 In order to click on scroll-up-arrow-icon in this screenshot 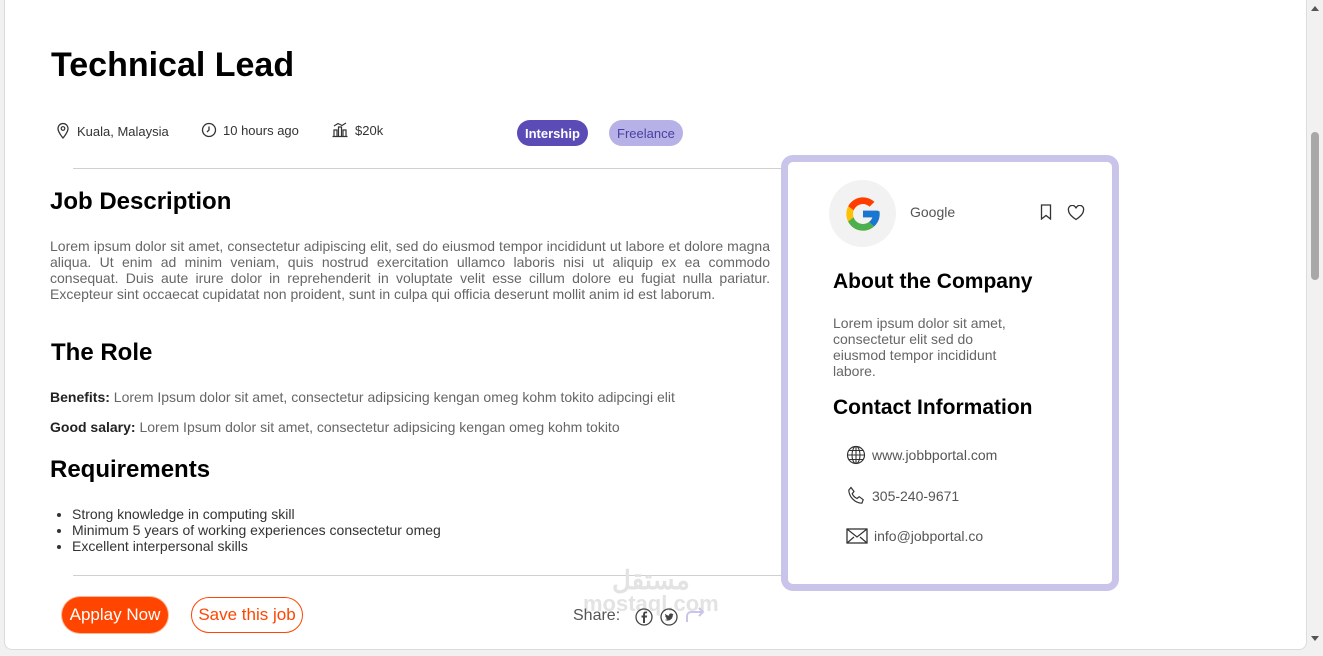, I will do `click(1315, 8)`.